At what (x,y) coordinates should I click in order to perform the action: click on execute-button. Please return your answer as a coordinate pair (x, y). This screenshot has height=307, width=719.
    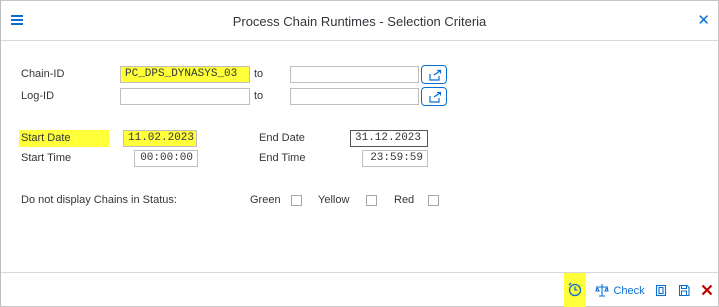
    Looking at the image, I should click on (575, 290).